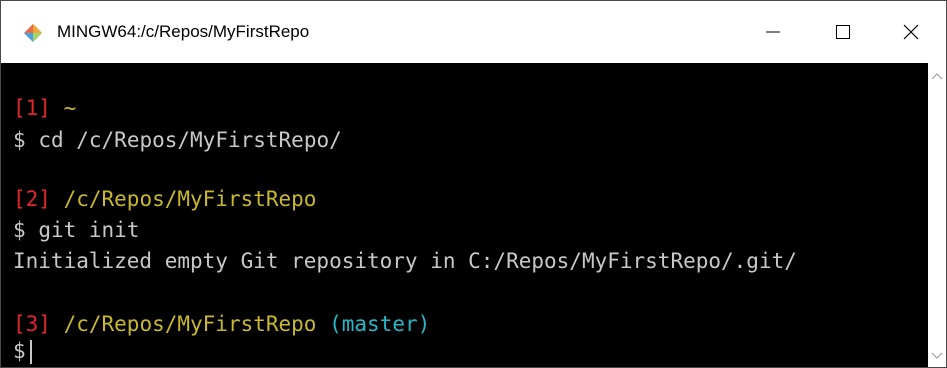  Describe the element at coordinates (937, 356) in the screenshot. I see `scroll-down-icon` at that location.